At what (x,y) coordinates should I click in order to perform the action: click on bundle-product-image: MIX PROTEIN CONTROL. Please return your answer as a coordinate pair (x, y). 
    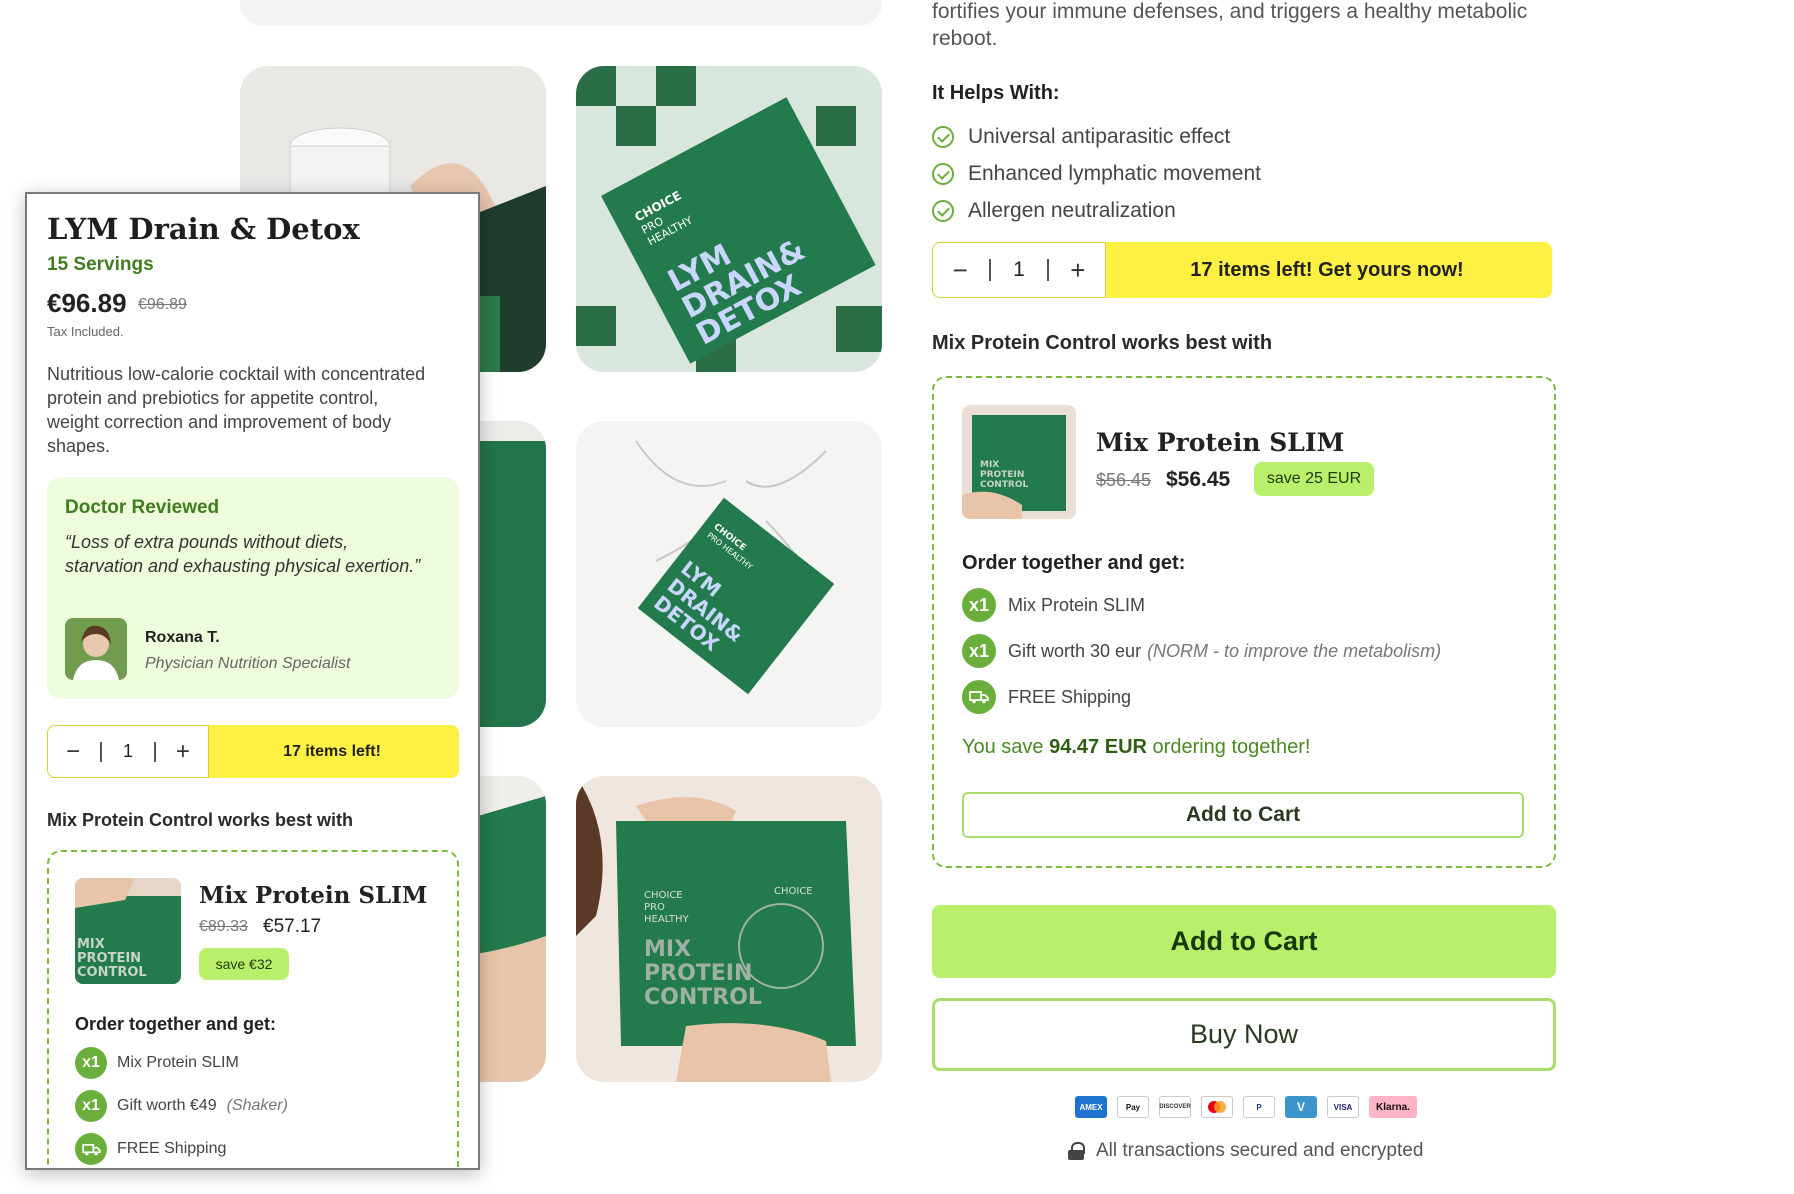
    Looking at the image, I should click on (1019, 462).